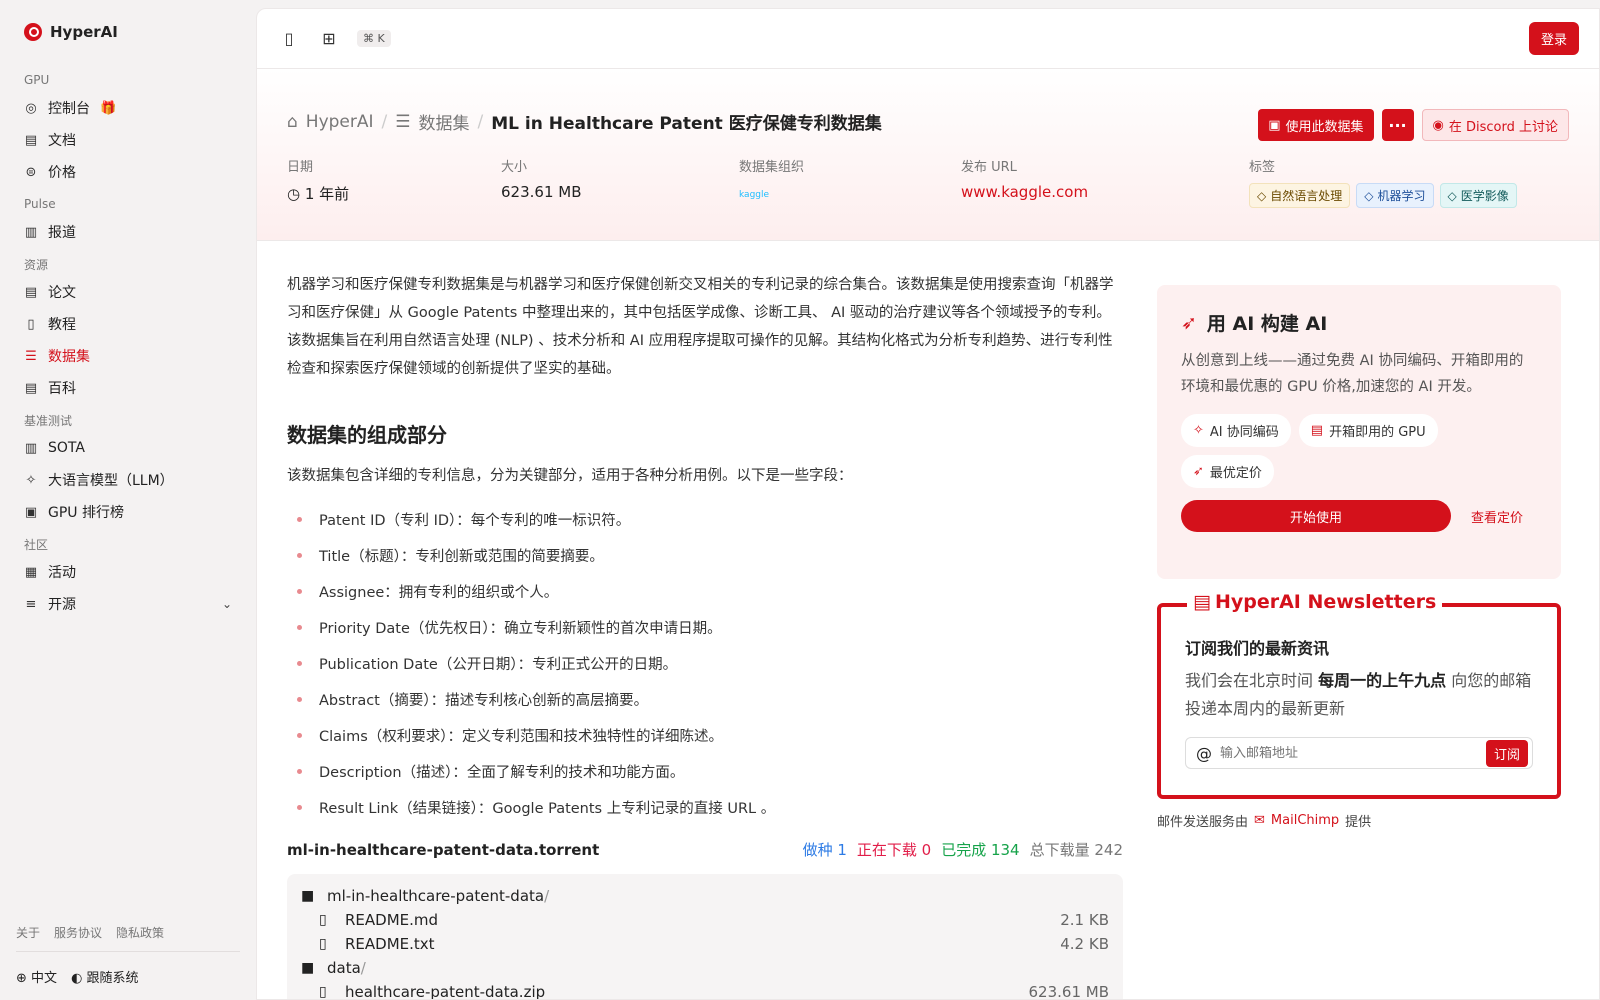 This screenshot has height=1000, width=1600. What do you see at coordinates (1506, 753) in the screenshot?
I see `subscribe-button: 订阅` at bounding box center [1506, 753].